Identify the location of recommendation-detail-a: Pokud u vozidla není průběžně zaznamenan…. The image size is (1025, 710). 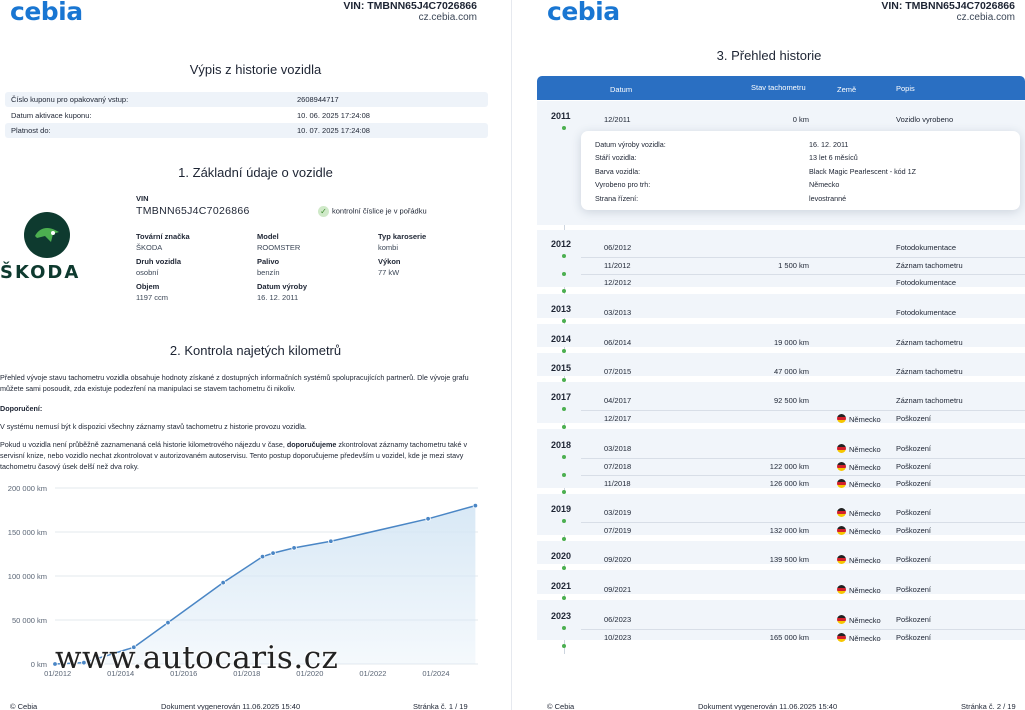
(143, 444).